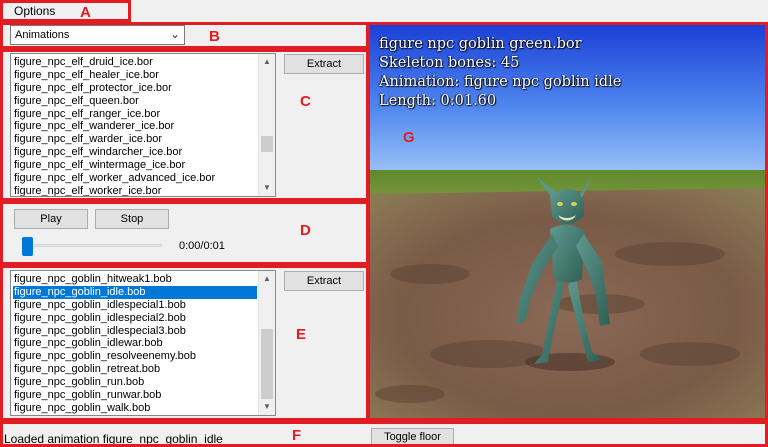 This screenshot has width=768, height=447. Describe the element at coordinates (135, 101) in the screenshot. I see `list-item: figure_npc_elf_queen.bor` at that location.